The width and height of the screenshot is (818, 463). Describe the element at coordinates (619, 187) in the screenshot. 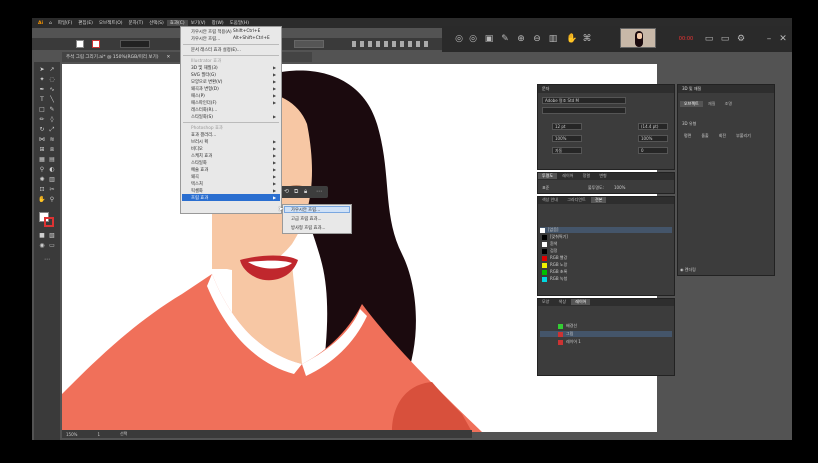

I see `opacity-value: 100%` at that location.